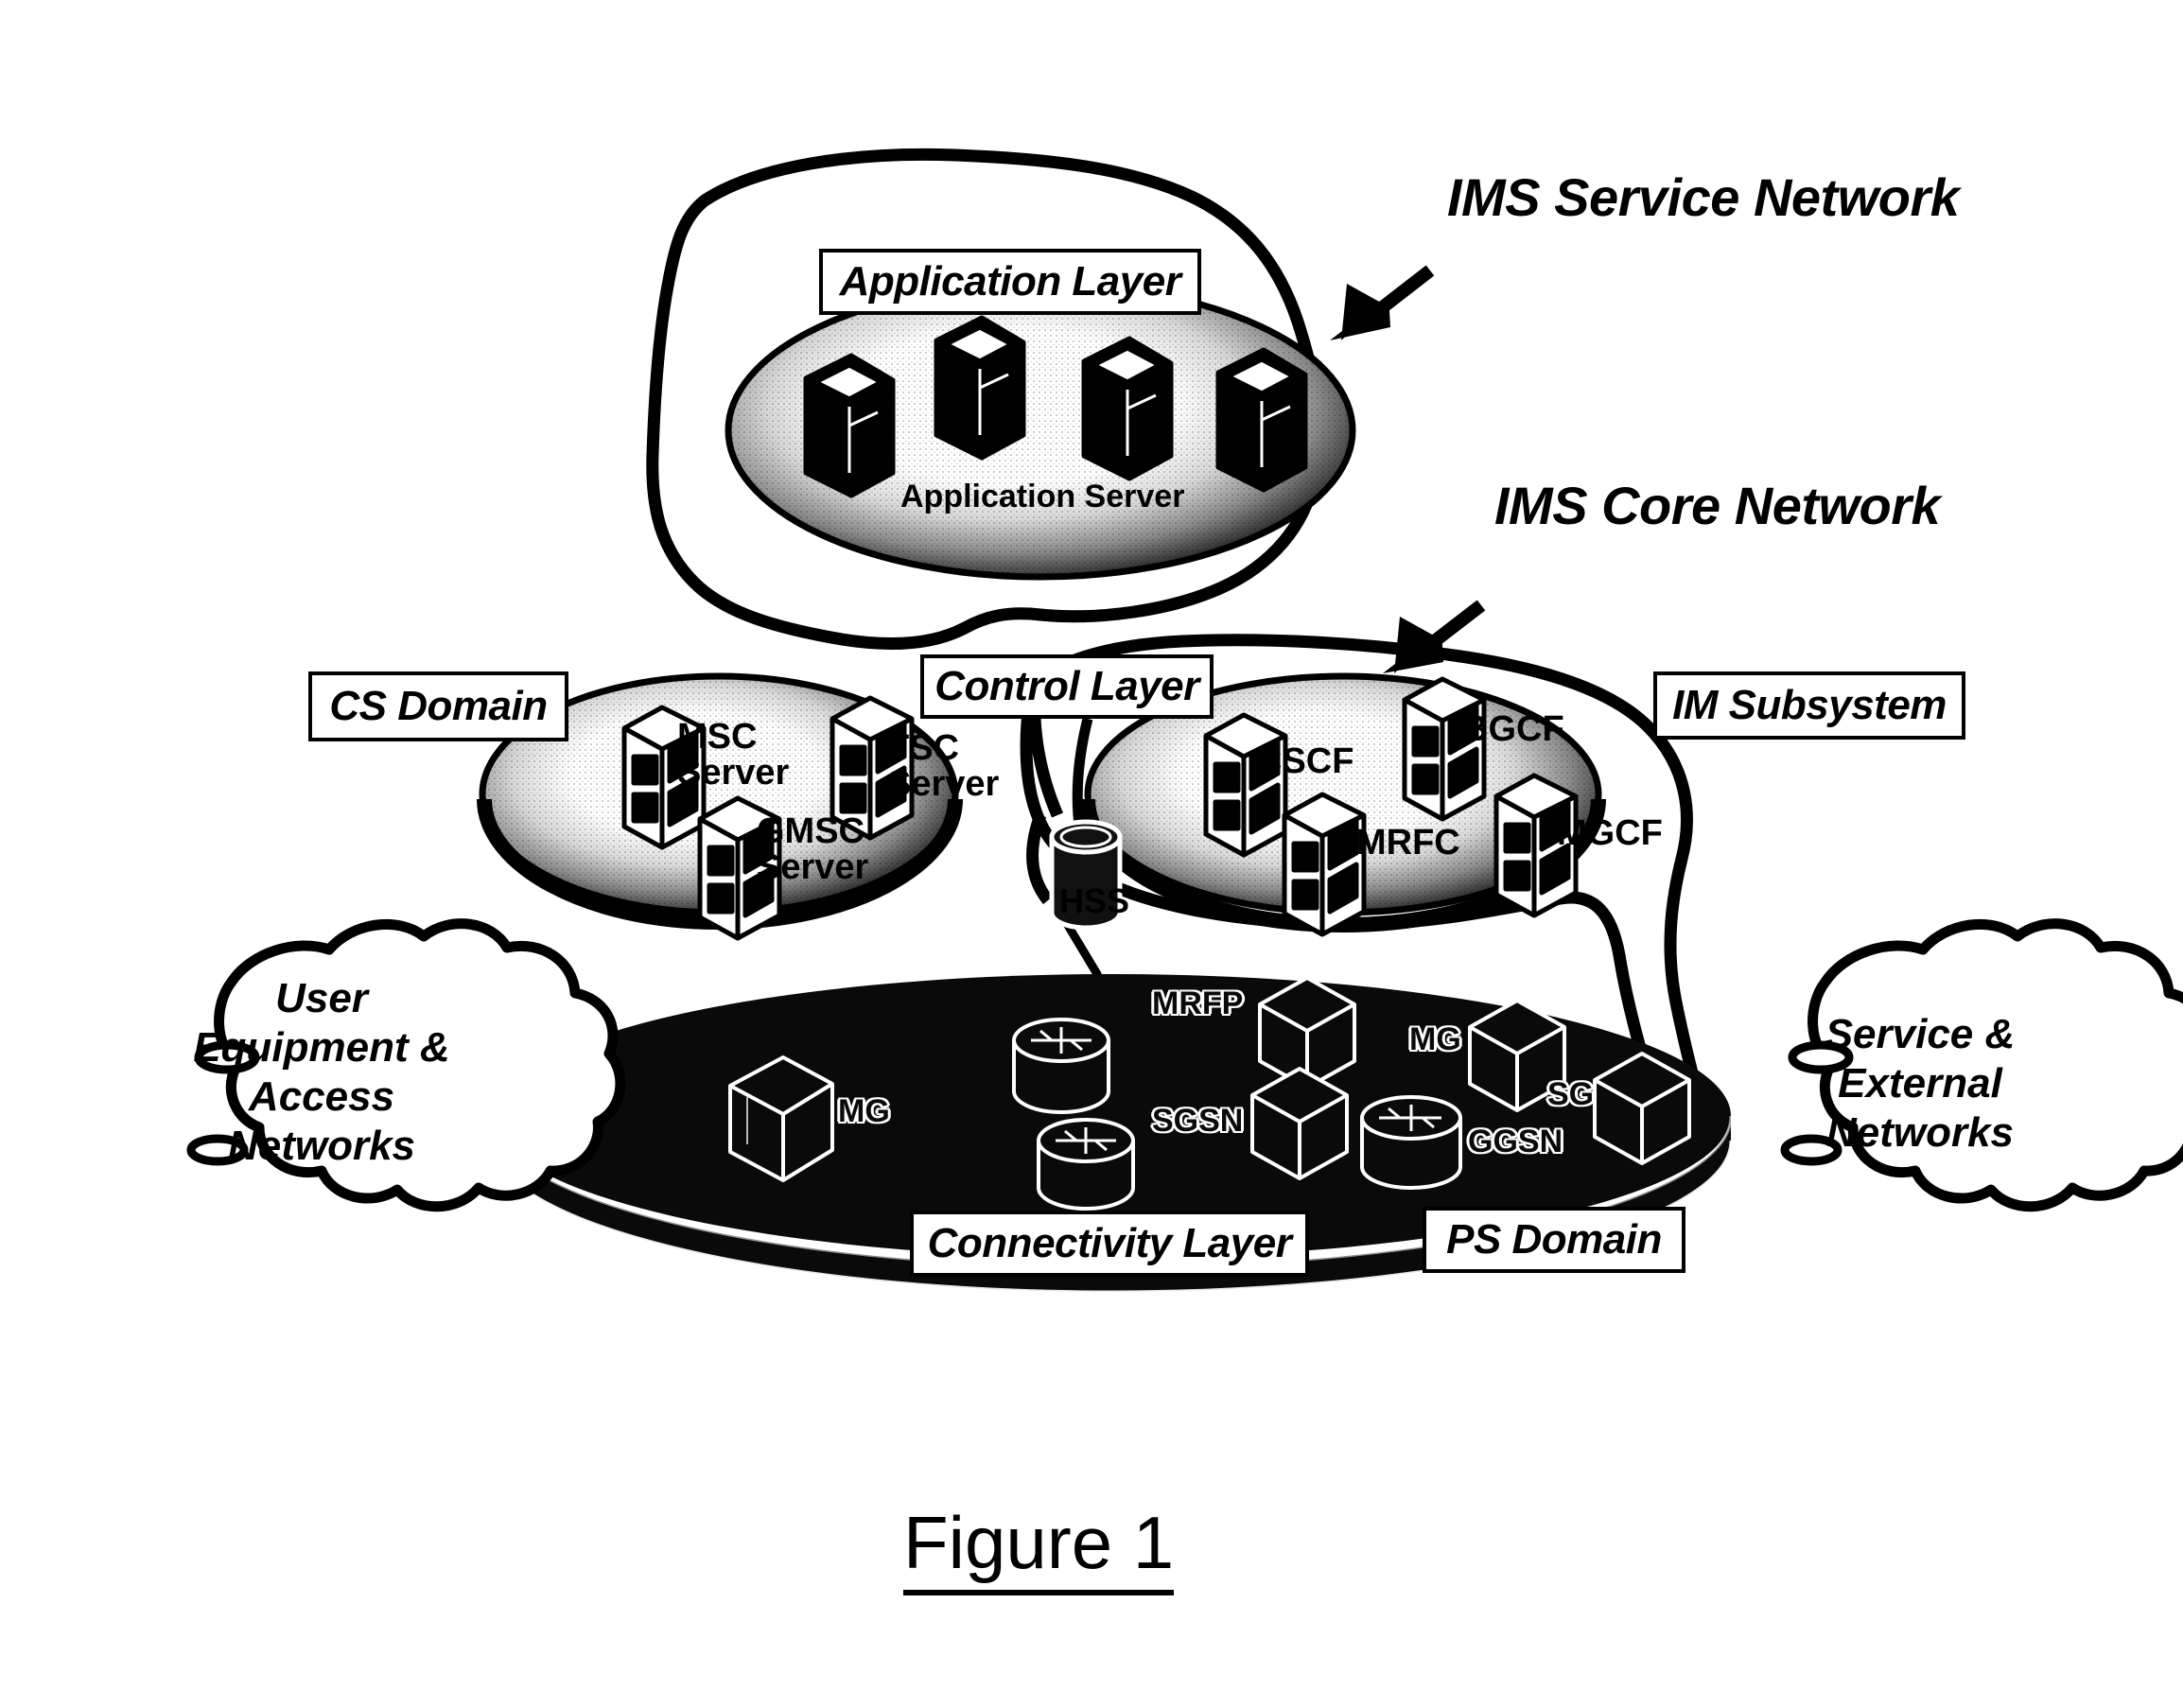 The width and height of the screenshot is (2183, 1708). Describe the element at coordinates (733, 755) in the screenshot. I see `msc-server-label: MSC Server` at that location.